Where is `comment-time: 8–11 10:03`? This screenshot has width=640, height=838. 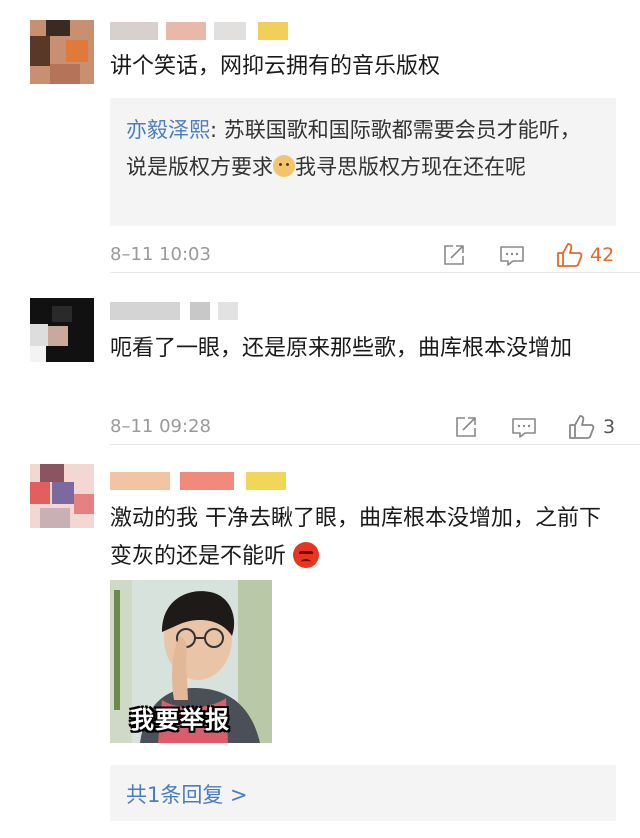 comment-time: 8–11 10:03 is located at coordinates (160, 254).